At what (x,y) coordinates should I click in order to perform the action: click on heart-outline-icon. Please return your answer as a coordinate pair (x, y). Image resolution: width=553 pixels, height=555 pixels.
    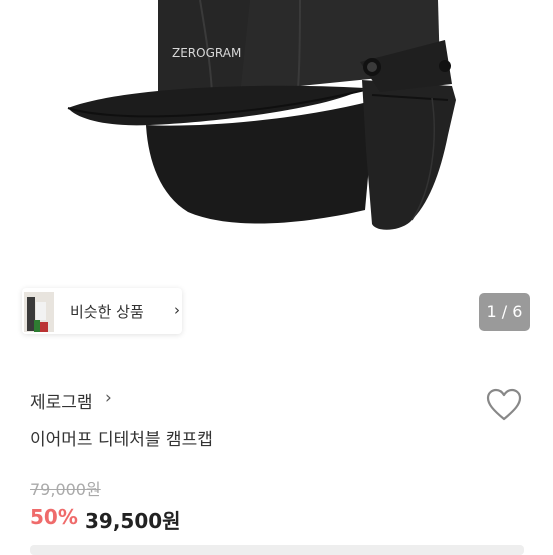
    Looking at the image, I should click on (504, 404).